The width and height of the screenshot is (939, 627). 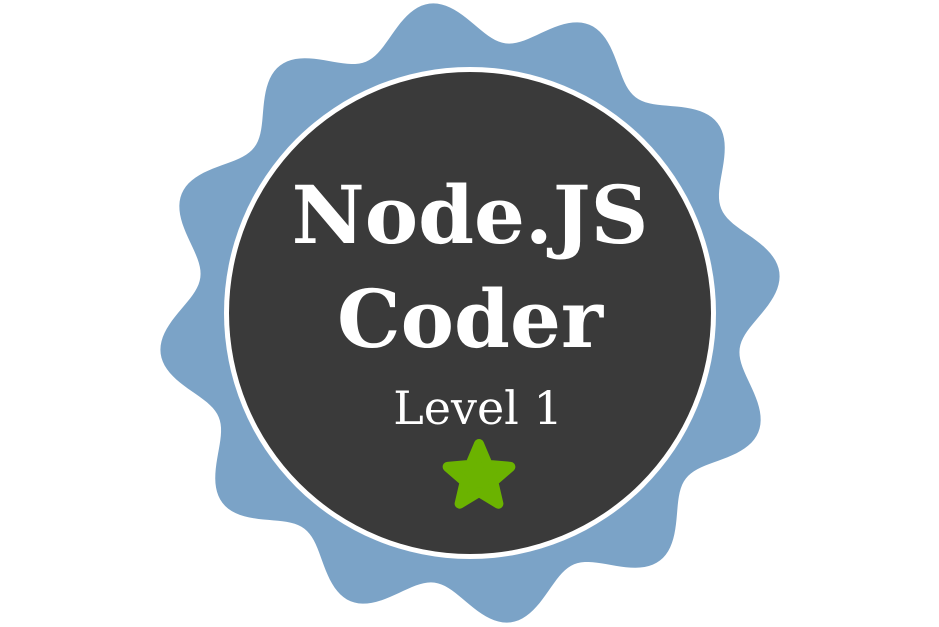 What do you see at coordinates (470, 215) in the screenshot?
I see `title-line-1: Node.JS` at bounding box center [470, 215].